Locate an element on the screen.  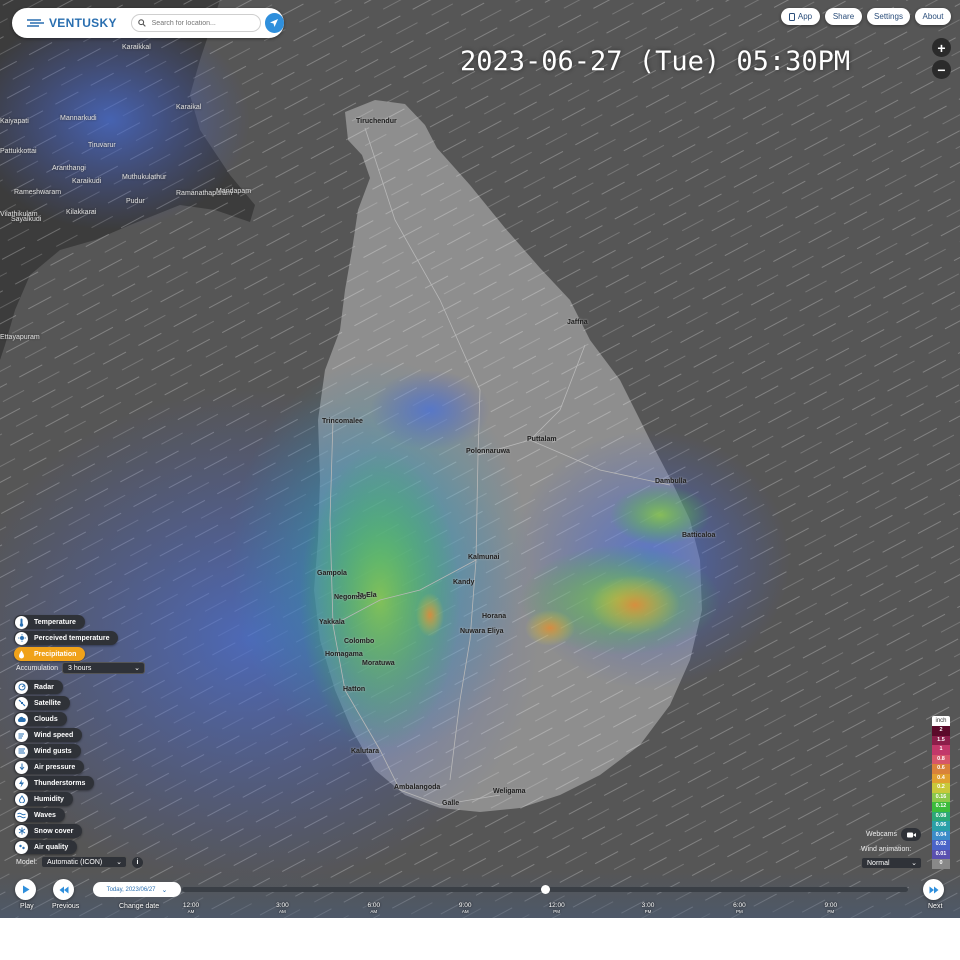
model-row: Model: Automatic (ICON) ⌄ i is located at coordinates (80, 862).